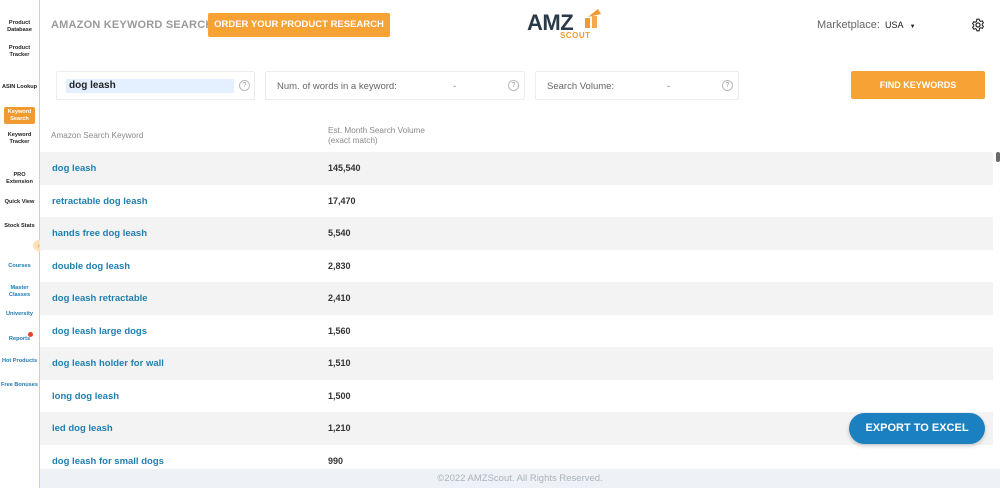 The width and height of the screenshot is (1000, 488). What do you see at coordinates (376, 130) in the screenshot?
I see `column-header-volume-title: Est. Month Search Volume` at bounding box center [376, 130].